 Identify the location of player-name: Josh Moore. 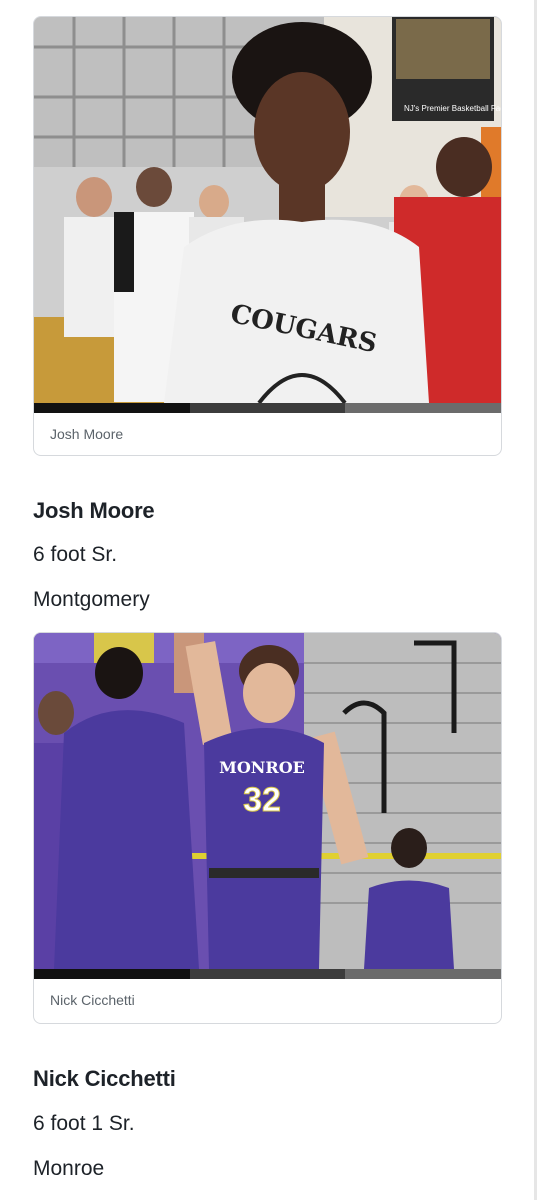
(94, 510).